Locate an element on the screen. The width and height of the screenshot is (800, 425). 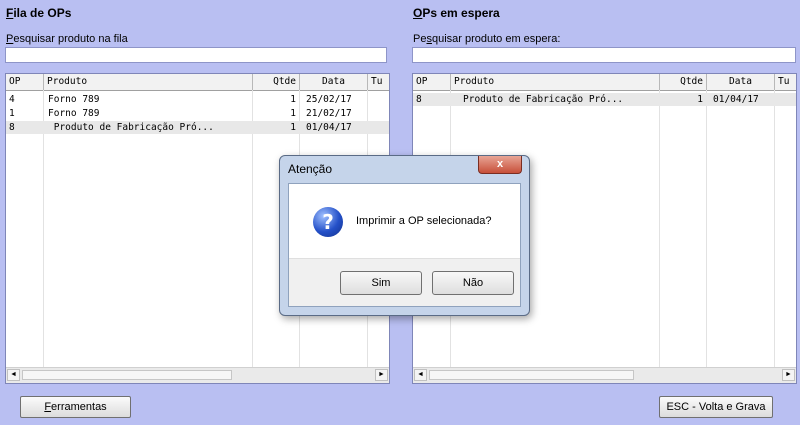
dialog-footer: Sim Não is located at coordinates (404, 282).